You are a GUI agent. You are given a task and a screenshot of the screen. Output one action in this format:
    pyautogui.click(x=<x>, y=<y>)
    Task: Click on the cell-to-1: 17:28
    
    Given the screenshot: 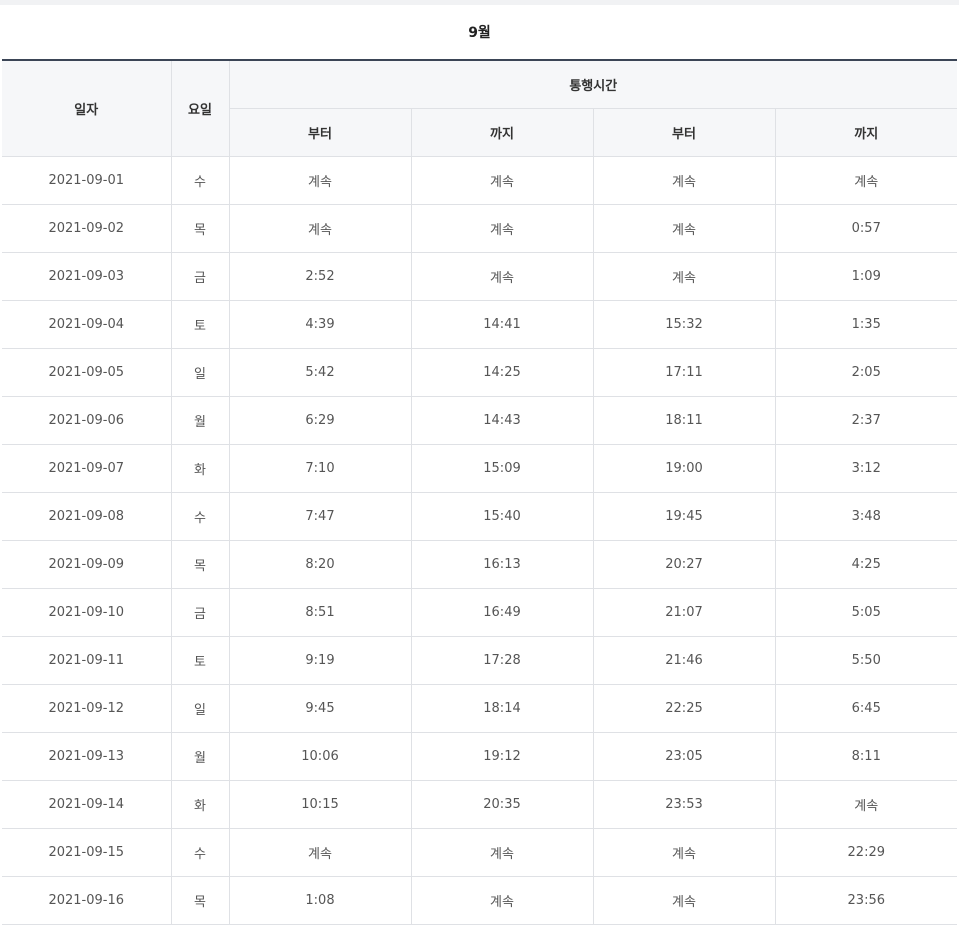 What is the action you would take?
    pyautogui.click(x=501, y=660)
    